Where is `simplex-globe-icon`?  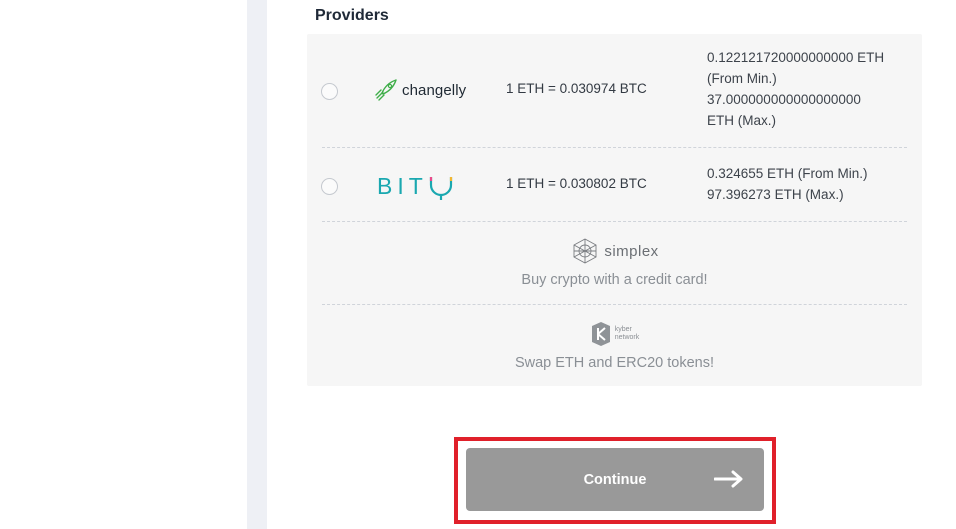
simplex-globe-icon is located at coordinates (585, 251).